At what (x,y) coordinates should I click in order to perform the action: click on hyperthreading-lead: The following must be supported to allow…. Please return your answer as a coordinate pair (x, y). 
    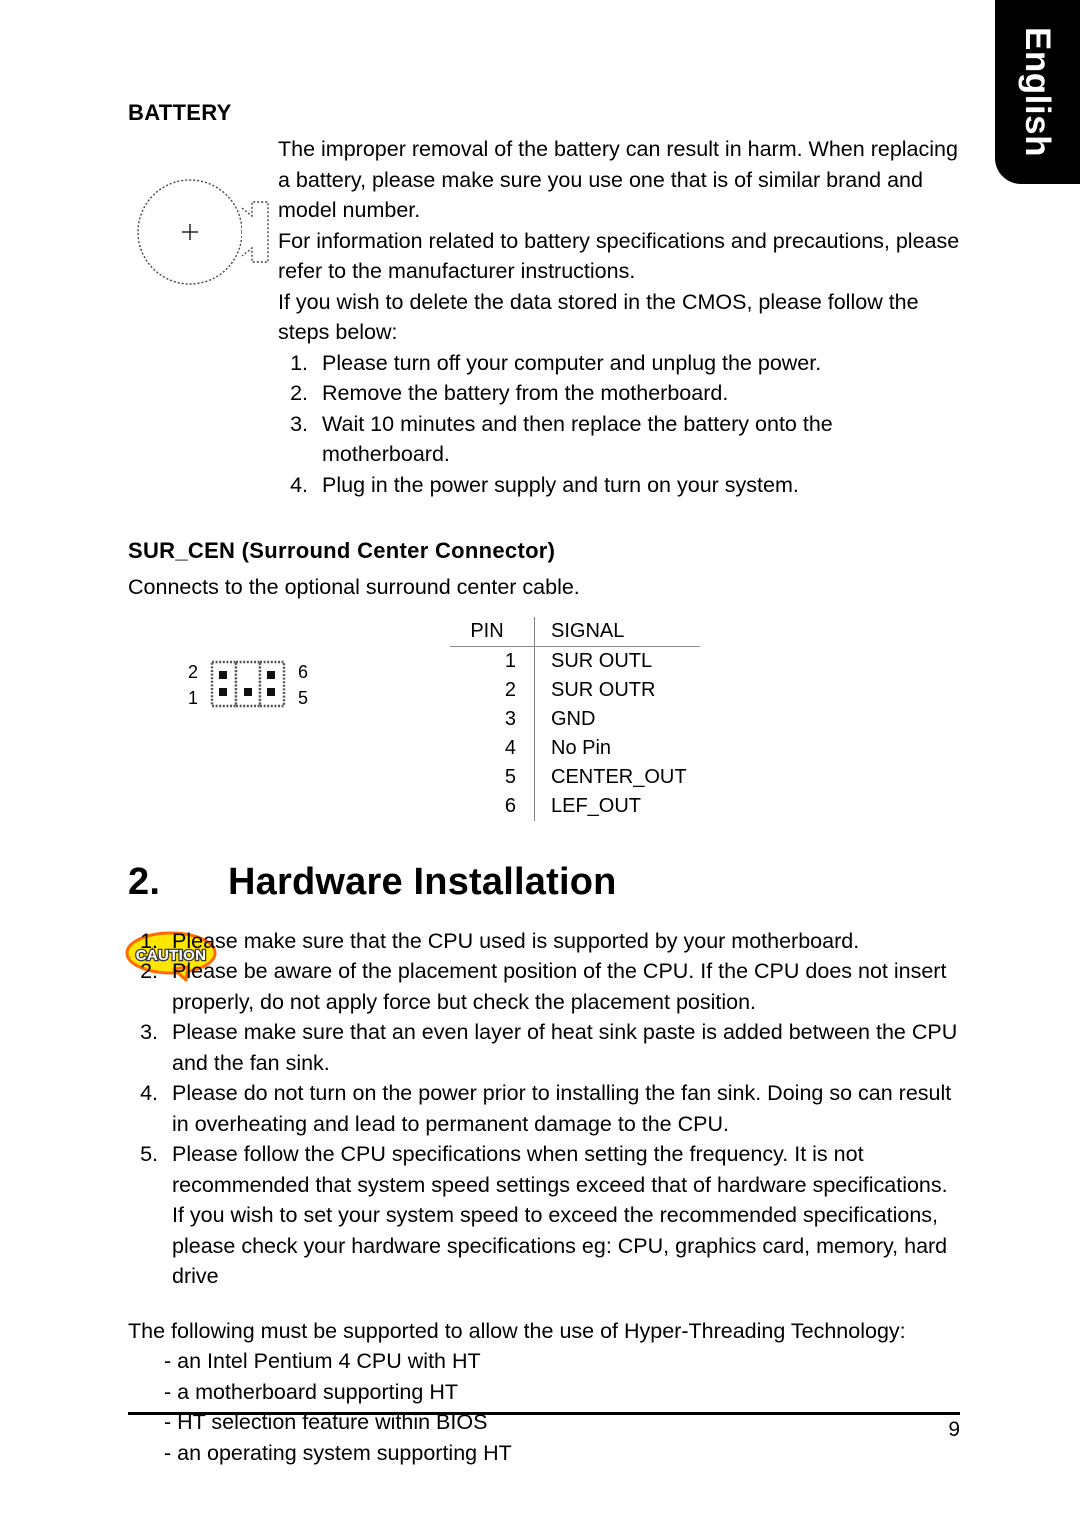
    Looking at the image, I should click on (517, 1330).